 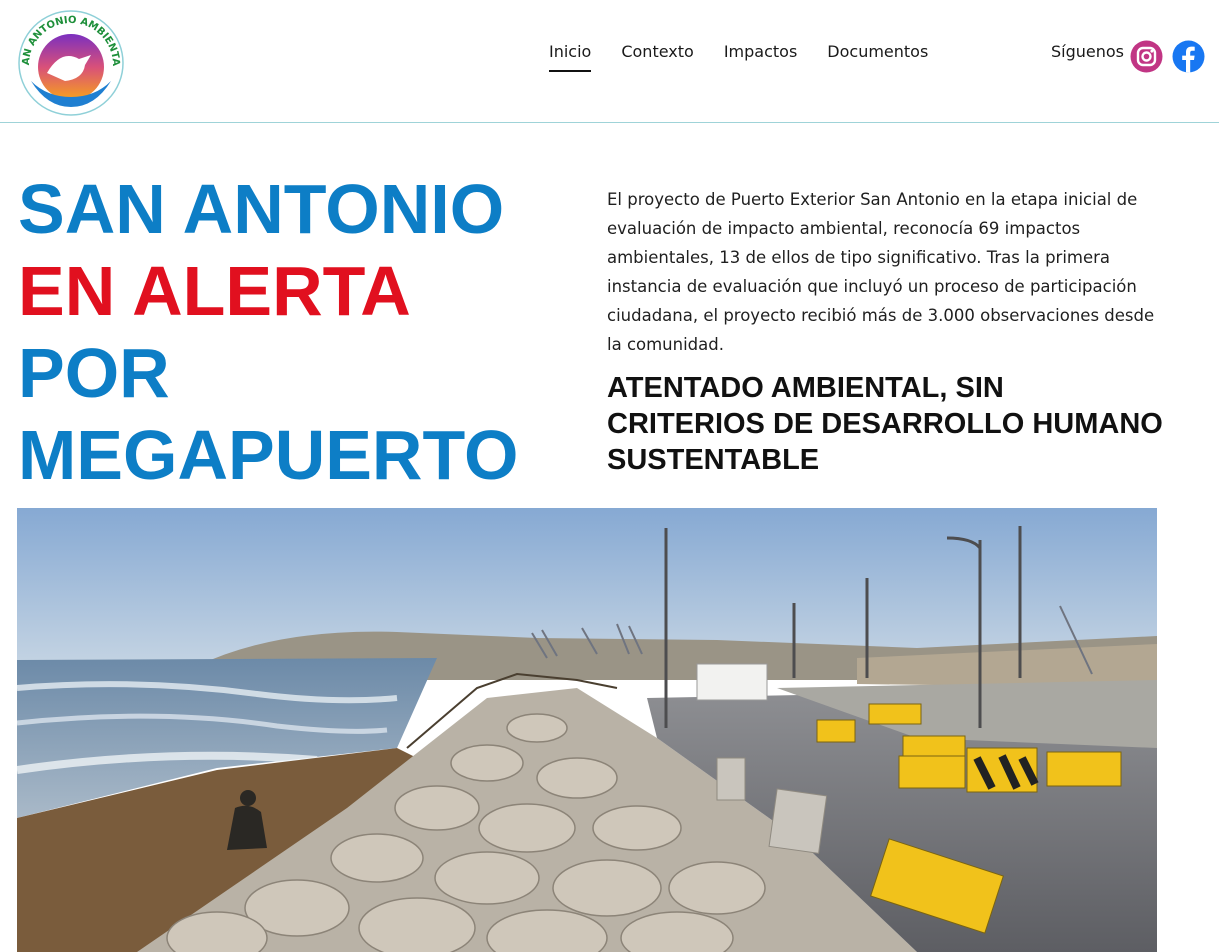 What do you see at coordinates (760, 57) in the screenshot?
I see `nav-item-impactos: Impactos` at bounding box center [760, 57].